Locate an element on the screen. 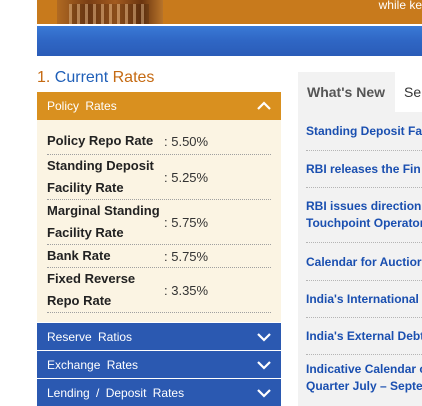 This screenshot has height=406, width=422. rate-row: Marginal Standing Facility Rate : 5.75% is located at coordinates (159, 222).